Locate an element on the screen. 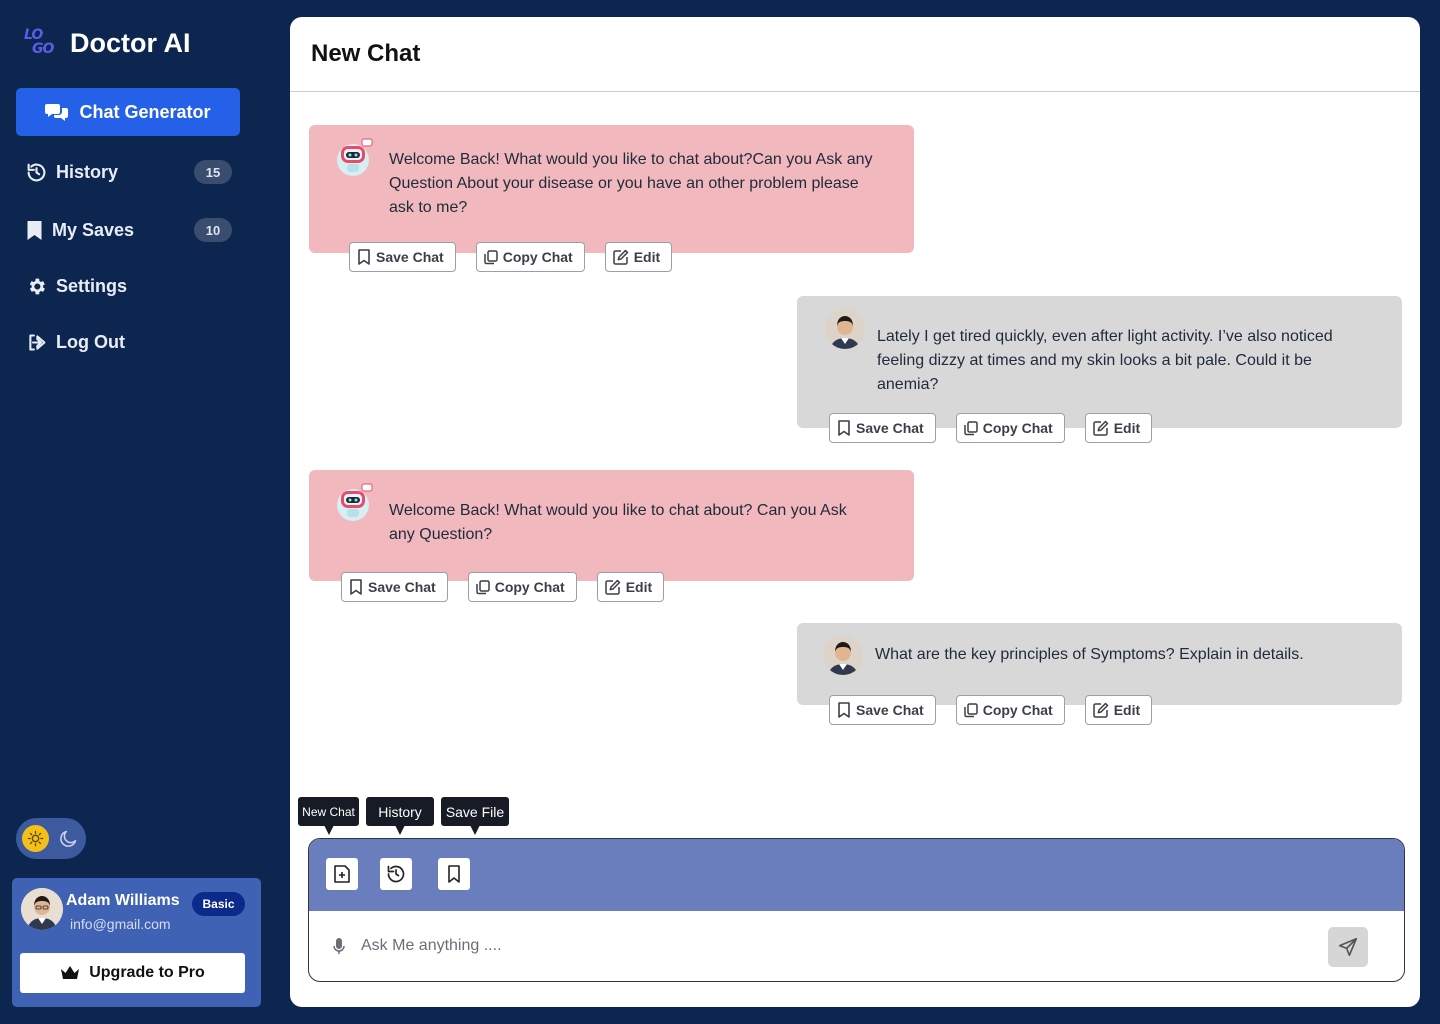 The image size is (1440, 1024). tooltip-save-file: Save File is located at coordinates (475, 811).